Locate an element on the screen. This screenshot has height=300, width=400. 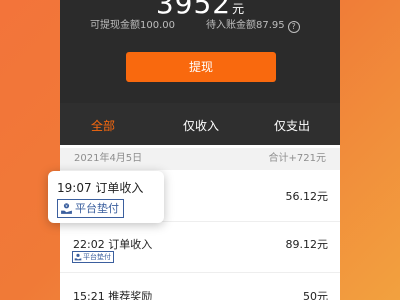
tab-income-only: 仅收入 is located at coordinates (201, 124).